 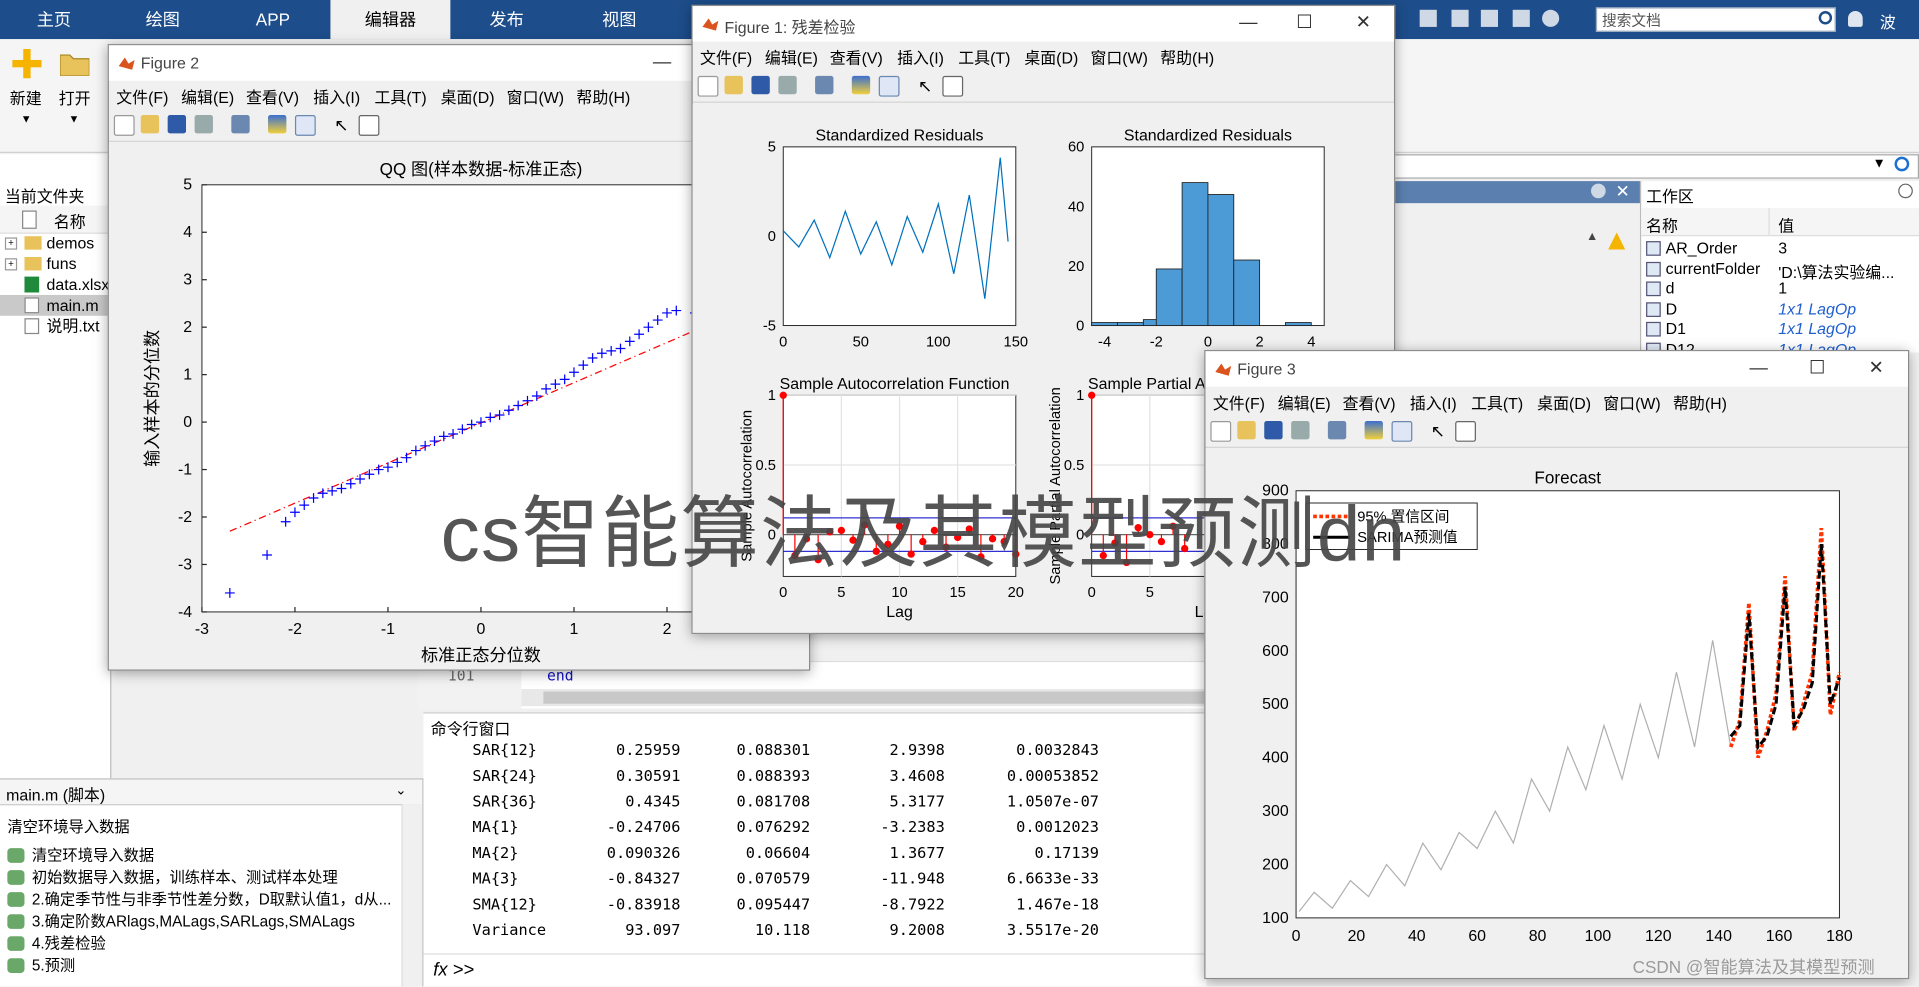 I want to click on workspace-variable: D1 1x1 LagOp, so click(x=1780, y=329).